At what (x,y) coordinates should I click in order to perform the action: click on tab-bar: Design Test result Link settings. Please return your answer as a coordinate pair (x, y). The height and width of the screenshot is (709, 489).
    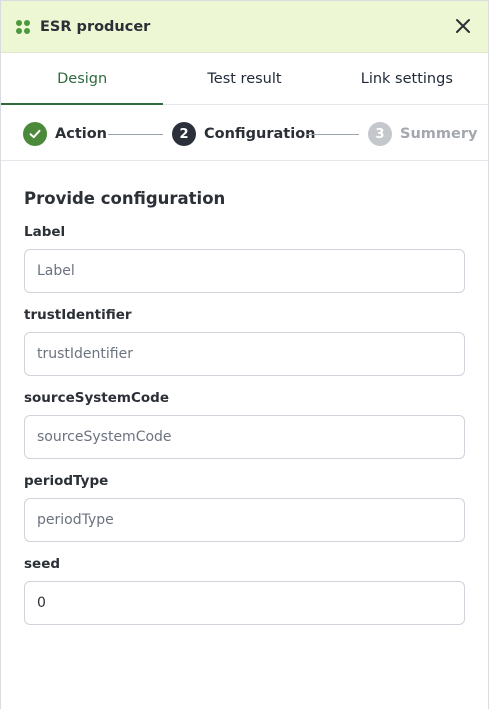
    Looking at the image, I should click on (244, 79).